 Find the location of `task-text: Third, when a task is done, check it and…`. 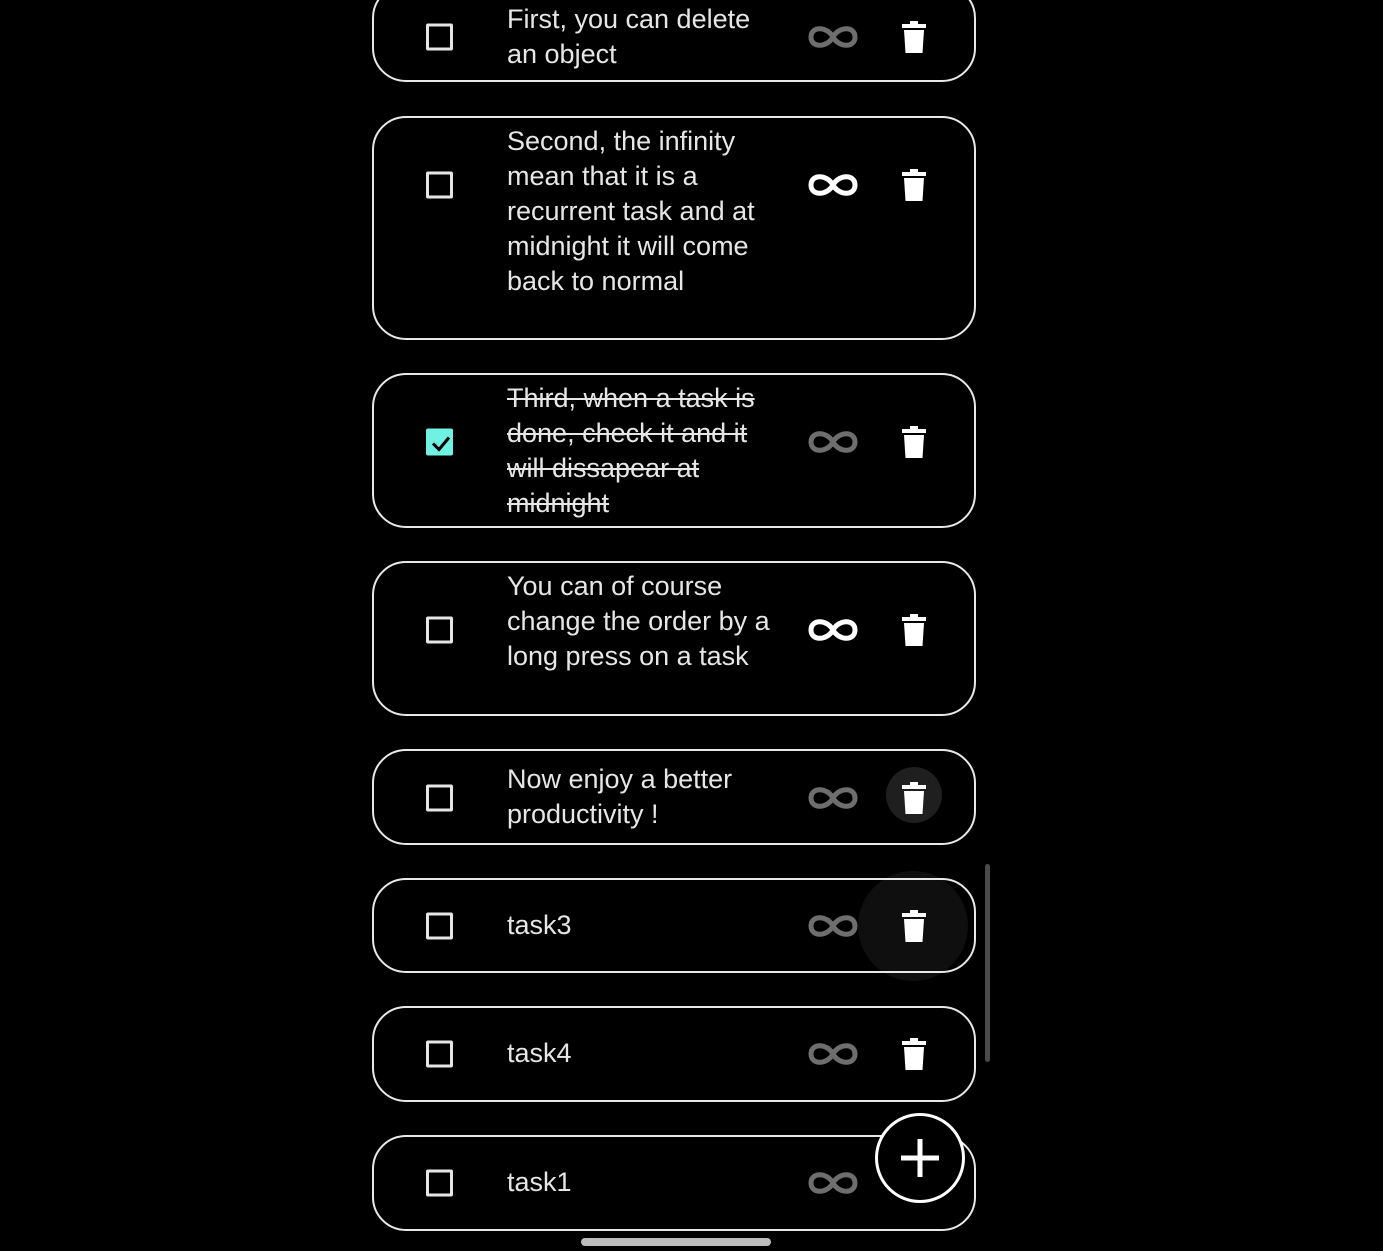

task-text: Third, when a task is done, check it and… is located at coordinates (631, 450).